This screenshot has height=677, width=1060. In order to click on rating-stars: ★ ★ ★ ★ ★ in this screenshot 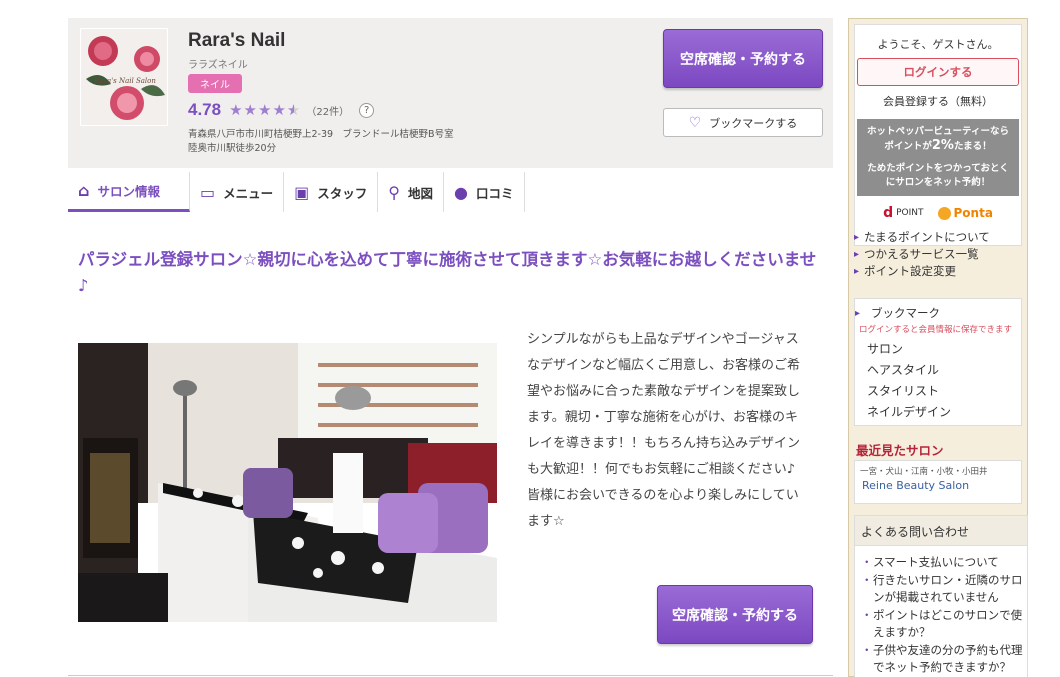, I will do `click(265, 109)`.